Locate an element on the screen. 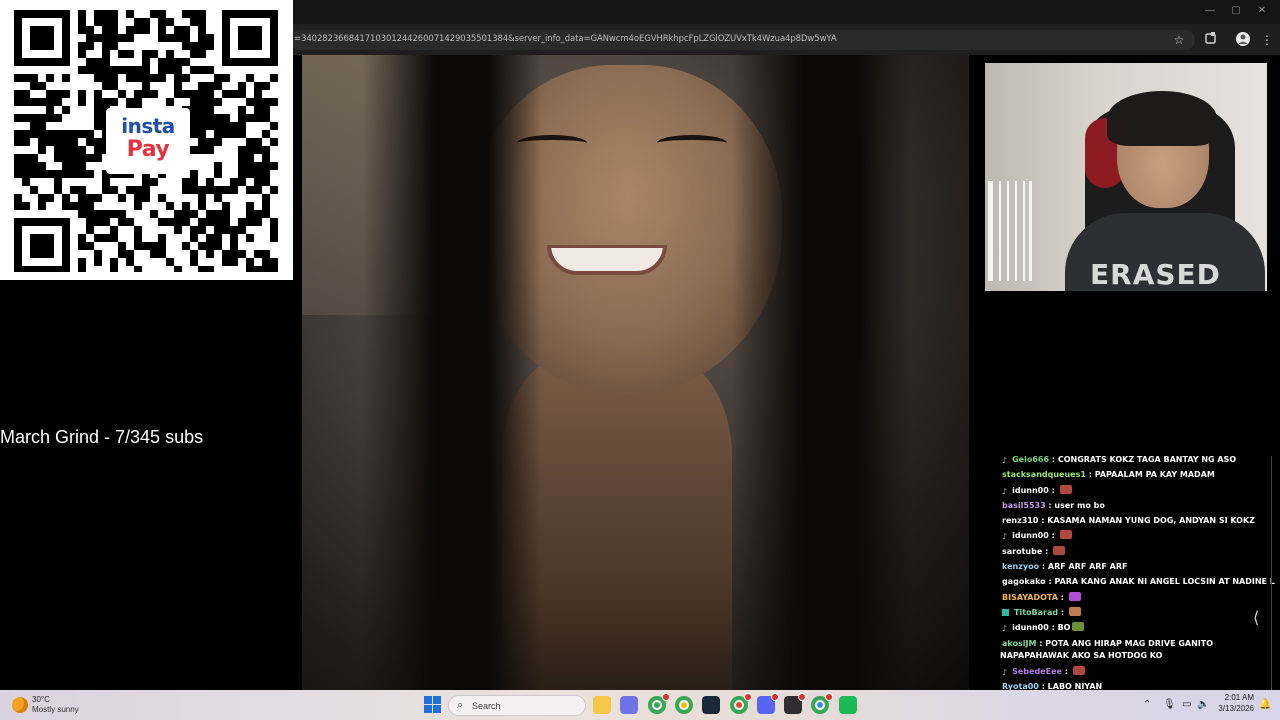 Image resolution: width=1280 pixels, height=720 pixels. profile-icon is located at coordinates (1243, 40).